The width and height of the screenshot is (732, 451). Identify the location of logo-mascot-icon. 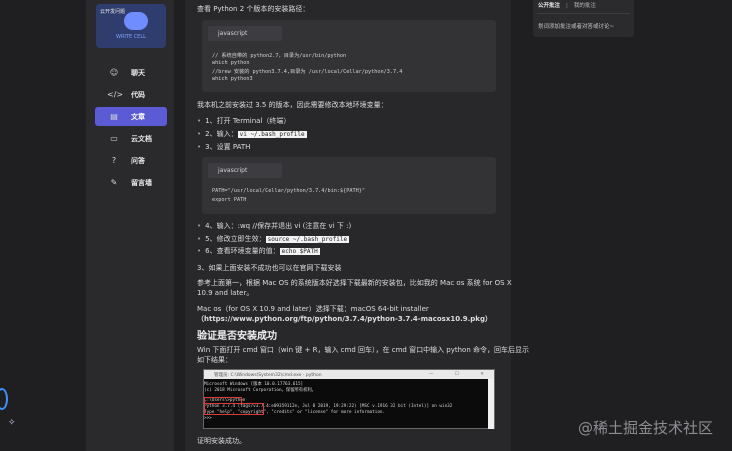
(136, 21).